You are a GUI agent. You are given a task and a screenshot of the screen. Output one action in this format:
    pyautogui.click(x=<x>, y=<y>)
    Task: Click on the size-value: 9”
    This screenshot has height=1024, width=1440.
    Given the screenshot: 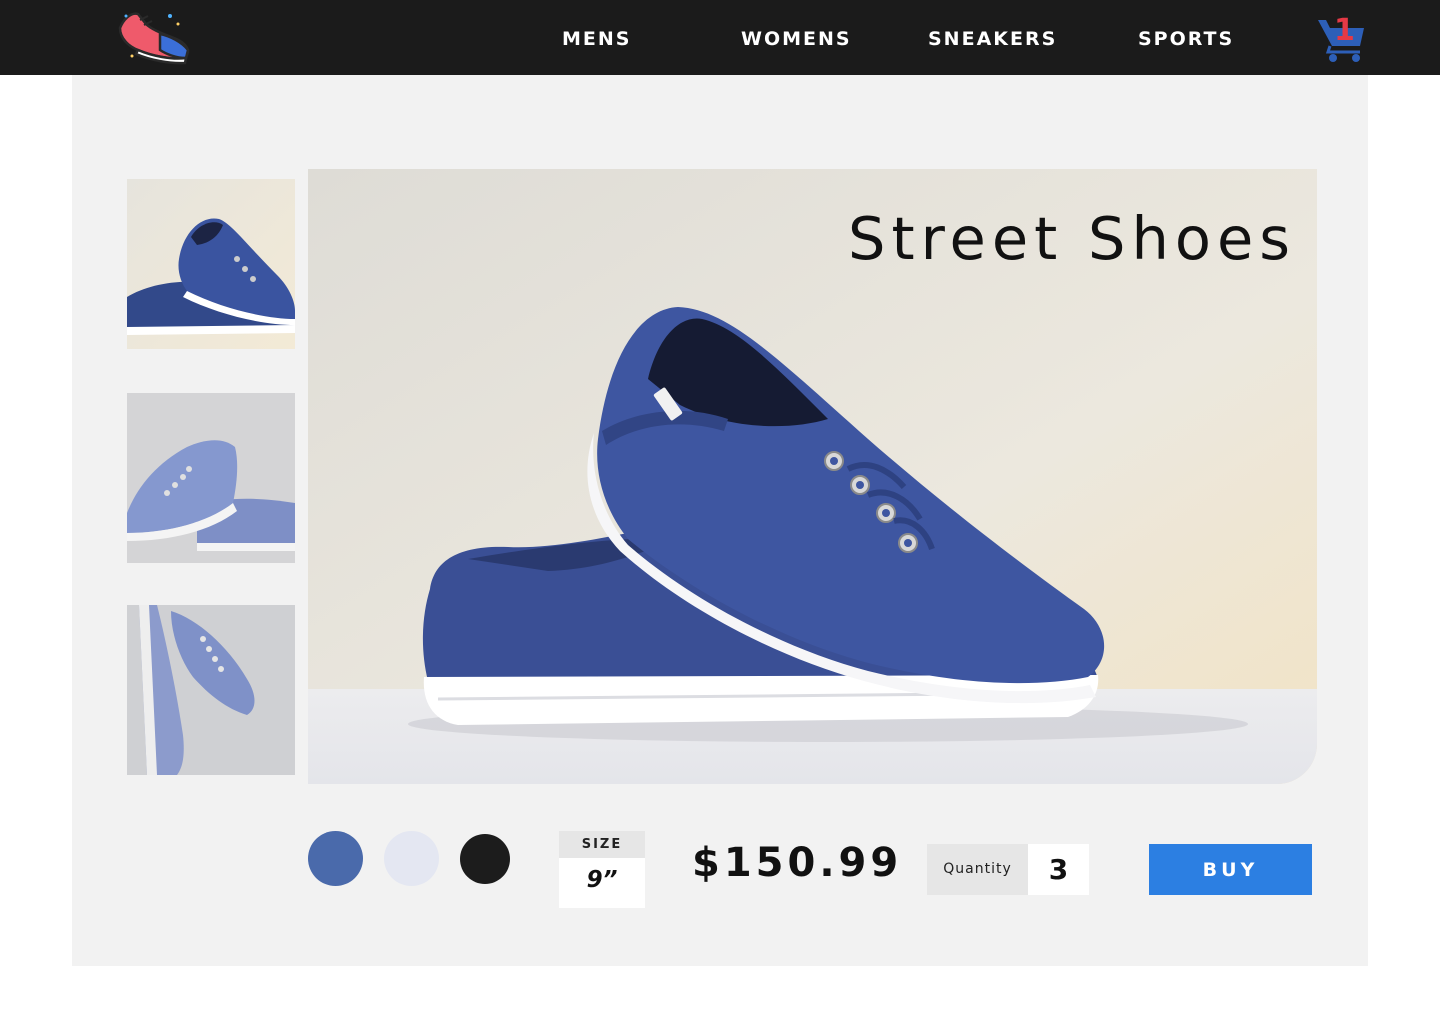 What is the action you would take?
    pyautogui.click(x=602, y=880)
    